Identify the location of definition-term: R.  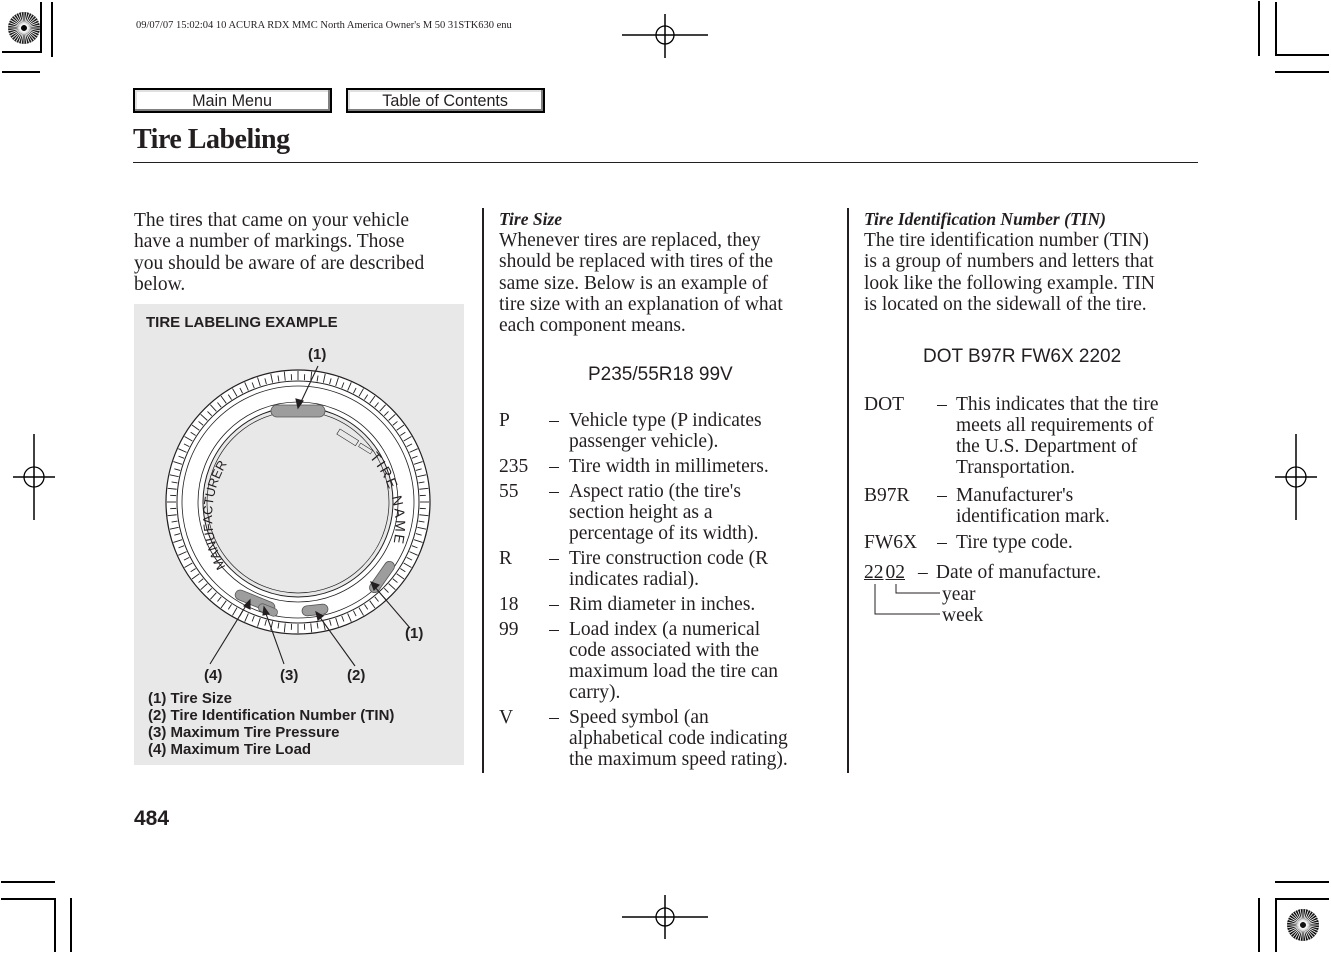
(506, 558).